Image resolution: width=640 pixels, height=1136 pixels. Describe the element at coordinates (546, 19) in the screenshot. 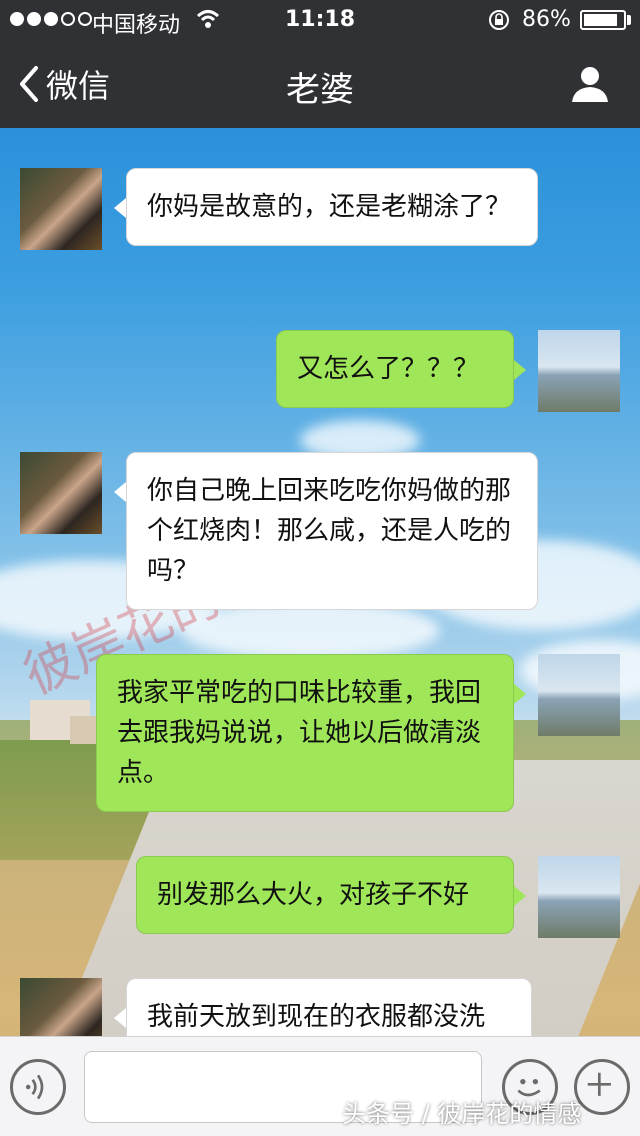

I see `battery-percent: 86%` at that location.